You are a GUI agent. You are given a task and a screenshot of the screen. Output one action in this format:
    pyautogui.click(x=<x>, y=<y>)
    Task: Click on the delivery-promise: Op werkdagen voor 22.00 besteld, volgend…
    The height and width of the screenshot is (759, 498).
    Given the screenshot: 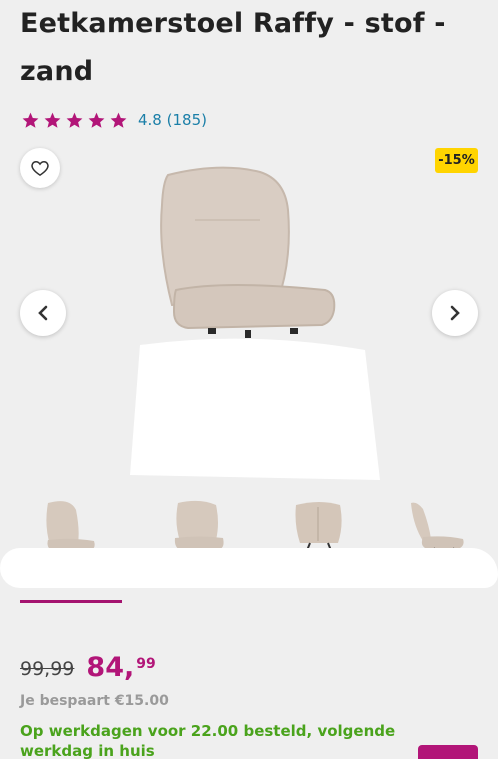 What is the action you would take?
    pyautogui.click(x=208, y=740)
    